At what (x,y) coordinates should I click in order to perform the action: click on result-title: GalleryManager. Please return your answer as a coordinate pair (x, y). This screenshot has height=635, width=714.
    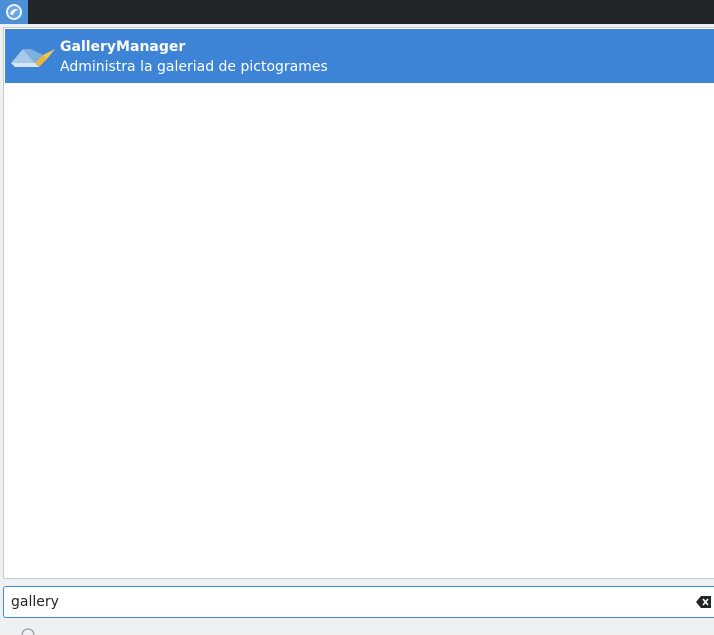
    Looking at the image, I should click on (123, 47).